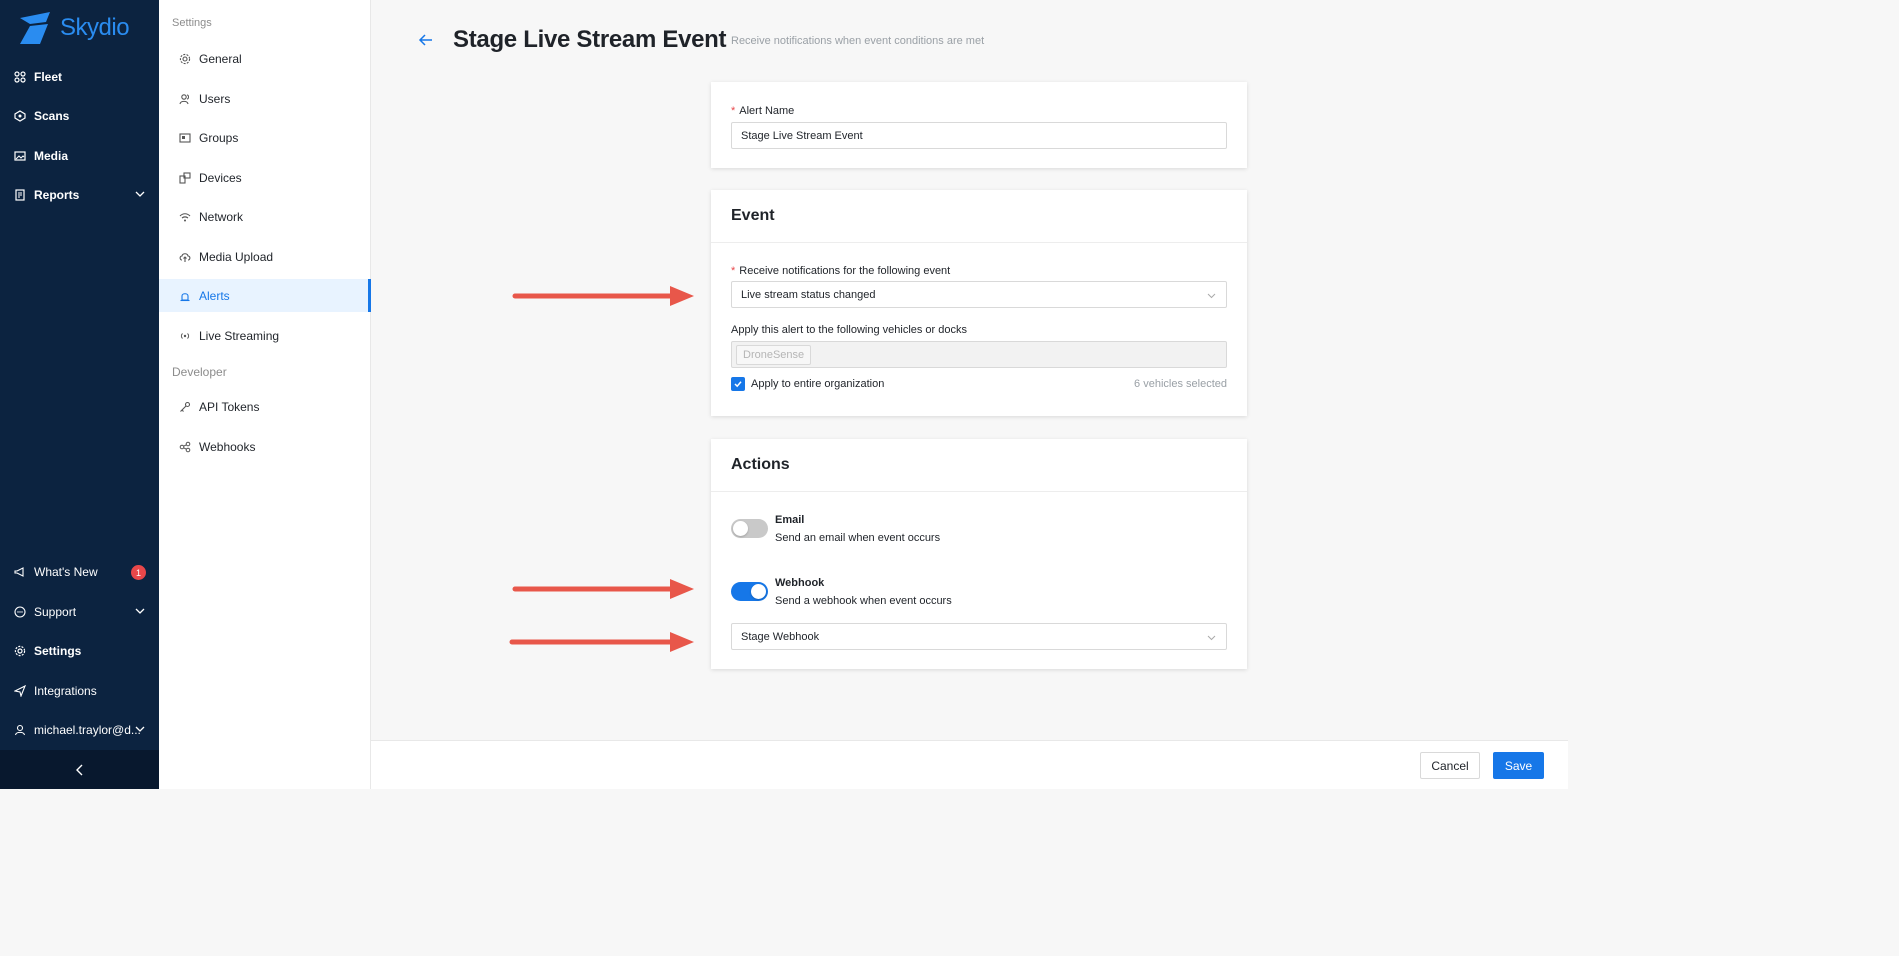 The height and width of the screenshot is (956, 1899). I want to click on nav-item-label: Fleet, so click(48, 77).